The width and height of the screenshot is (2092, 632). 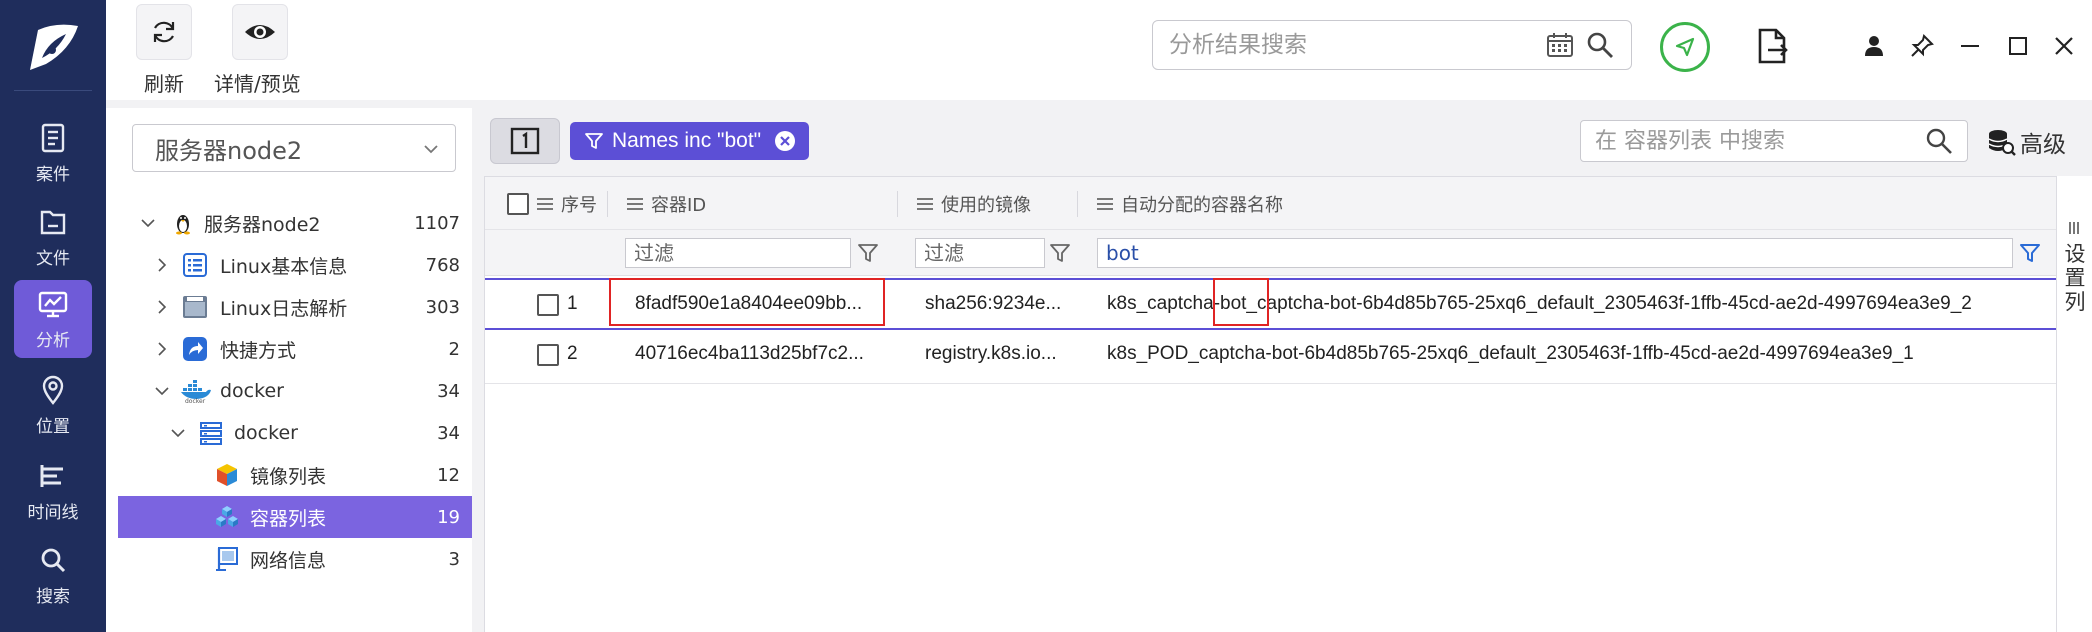 I want to click on global-search-box, so click(x=1392, y=45).